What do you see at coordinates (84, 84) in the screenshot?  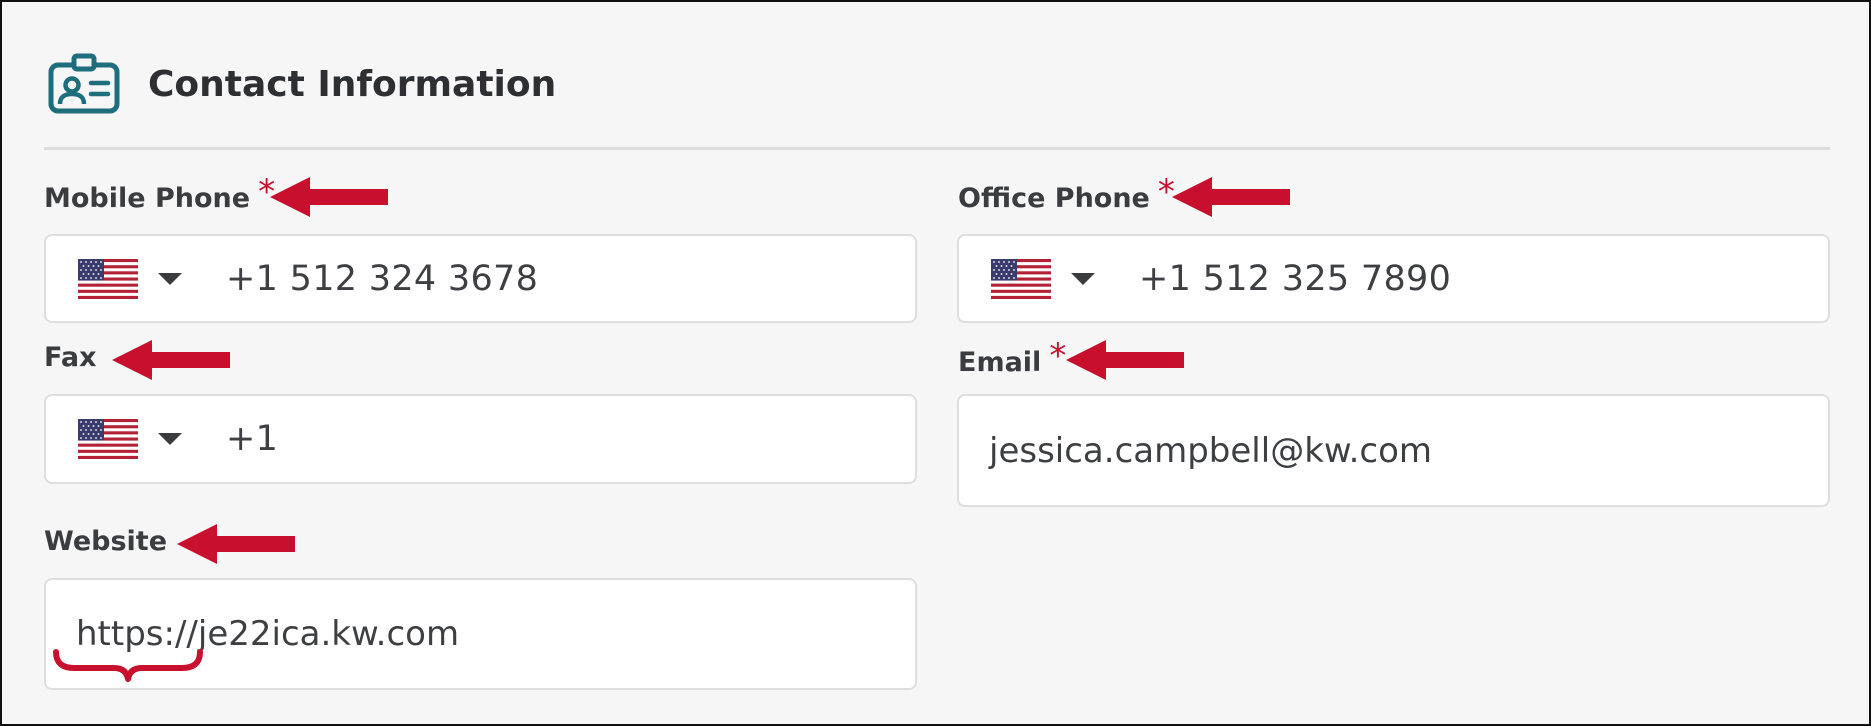 I see `contact-card-icon` at bounding box center [84, 84].